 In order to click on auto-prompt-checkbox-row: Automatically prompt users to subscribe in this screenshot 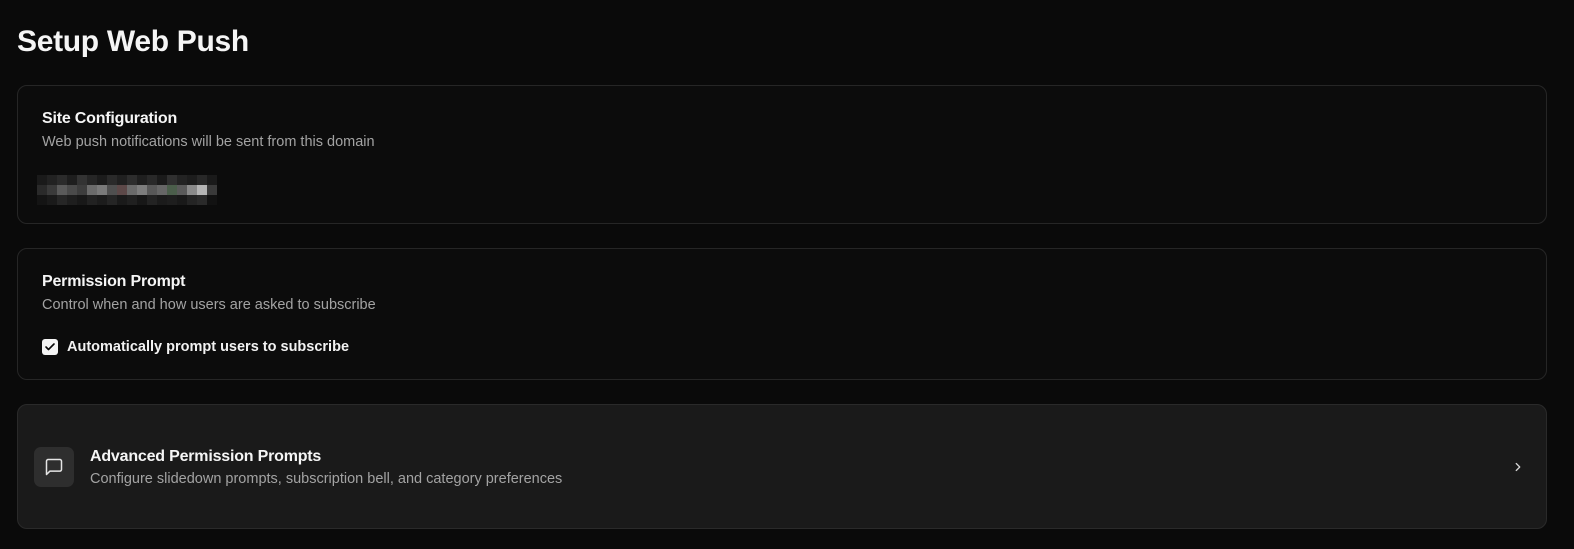, I will do `click(195, 347)`.